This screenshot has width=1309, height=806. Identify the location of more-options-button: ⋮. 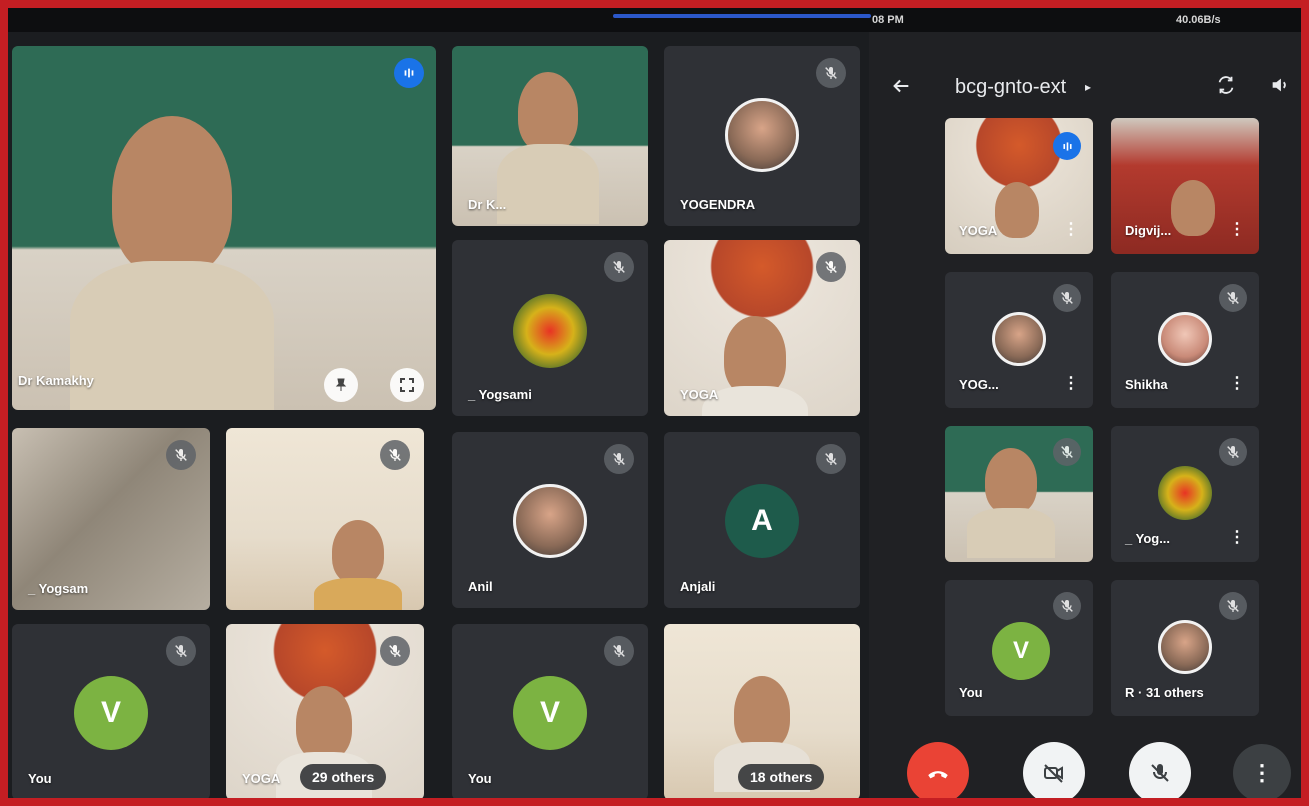
(1262, 771).